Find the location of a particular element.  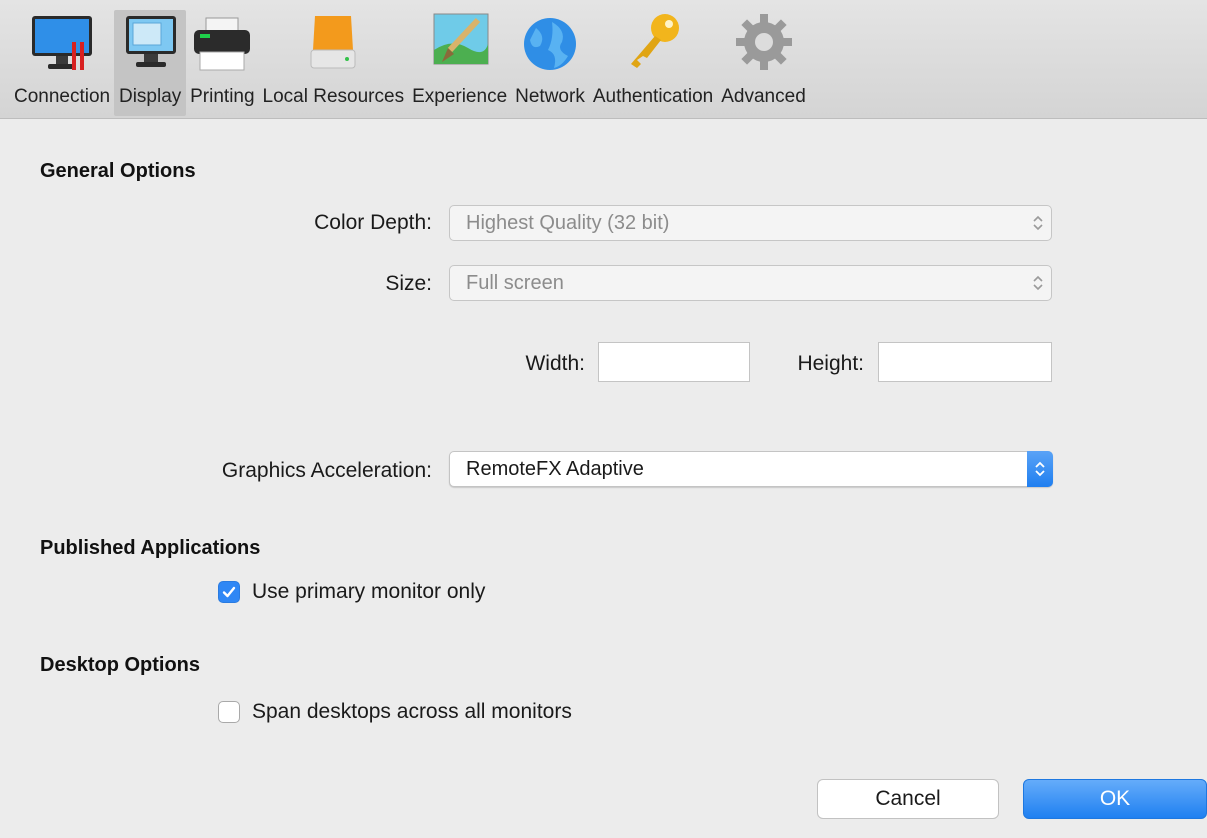

general-options-title: General Options is located at coordinates (118, 171).